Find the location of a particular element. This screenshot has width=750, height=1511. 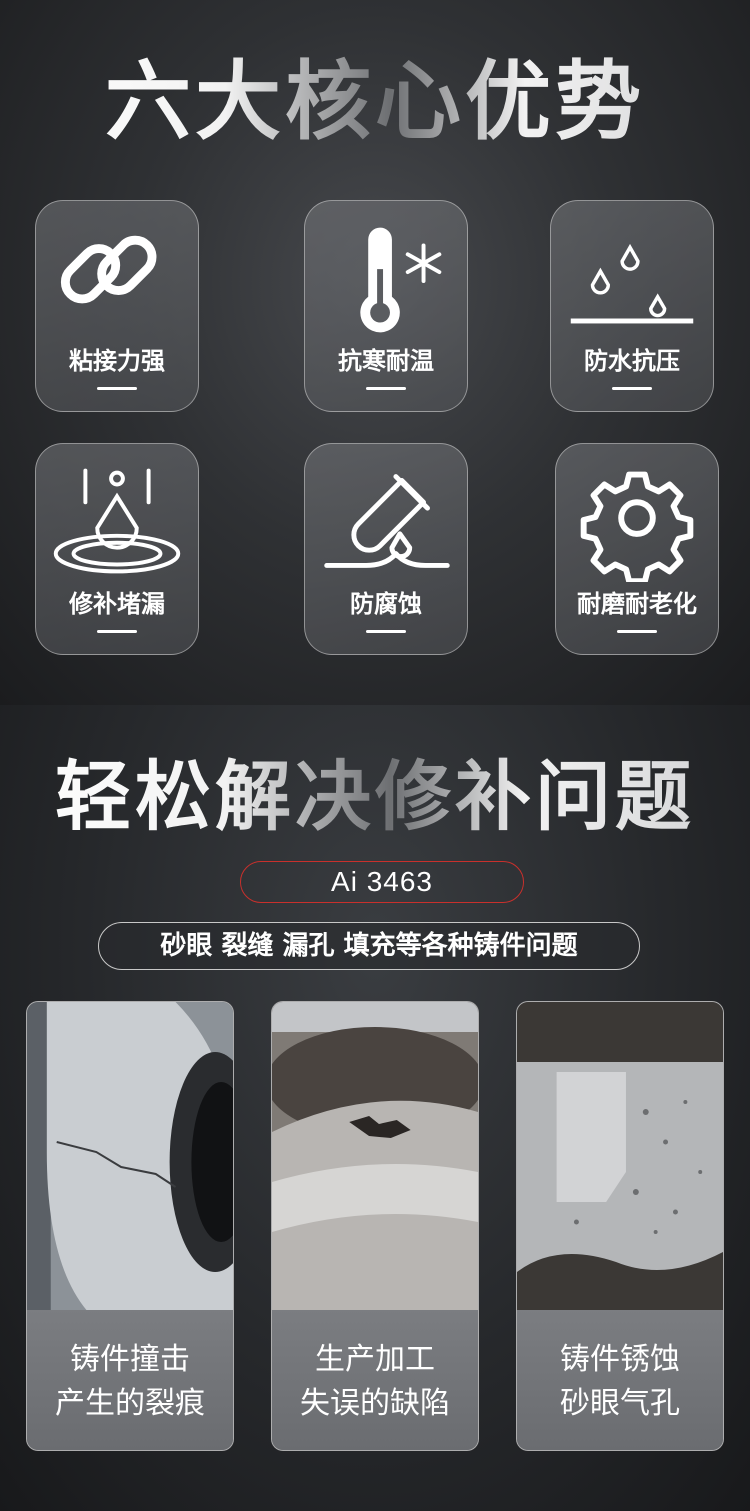

case-caption-line1: 铸件锈蚀 is located at coordinates (620, 1359).